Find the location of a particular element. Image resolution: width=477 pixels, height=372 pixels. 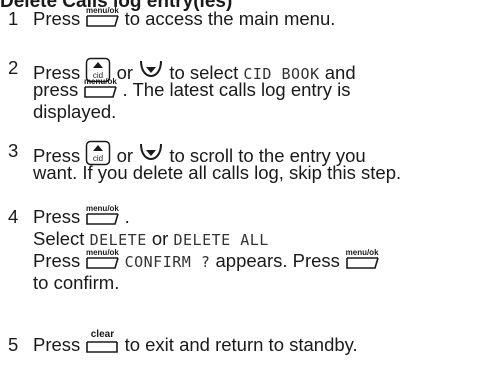

step-number: 3 is located at coordinates (13, 150).